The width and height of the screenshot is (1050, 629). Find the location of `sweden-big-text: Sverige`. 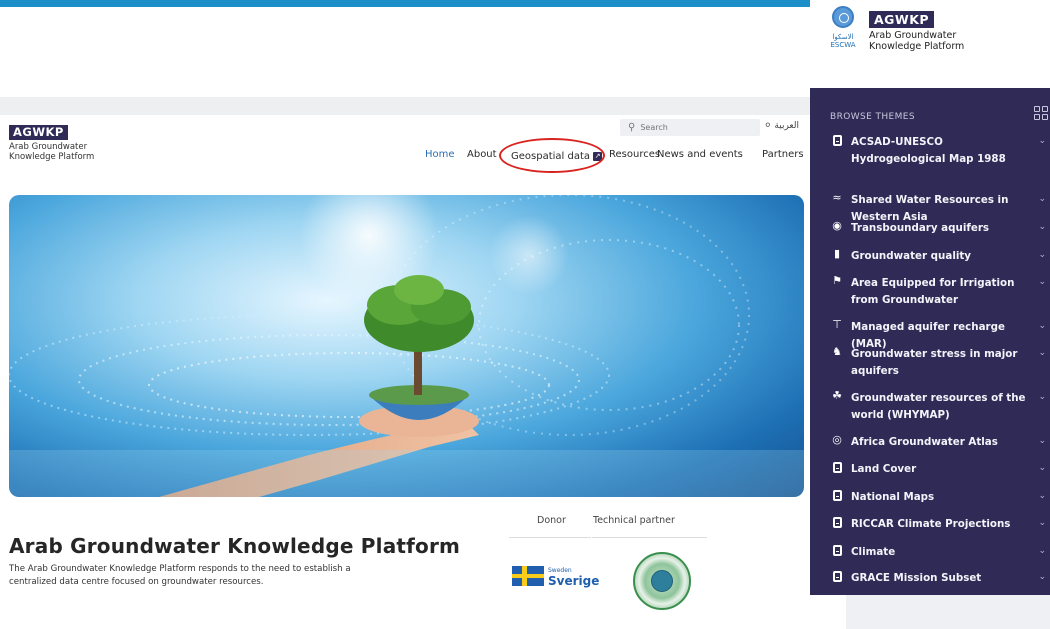

sweden-big-text: Sverige is located at coordinates (574, 581).